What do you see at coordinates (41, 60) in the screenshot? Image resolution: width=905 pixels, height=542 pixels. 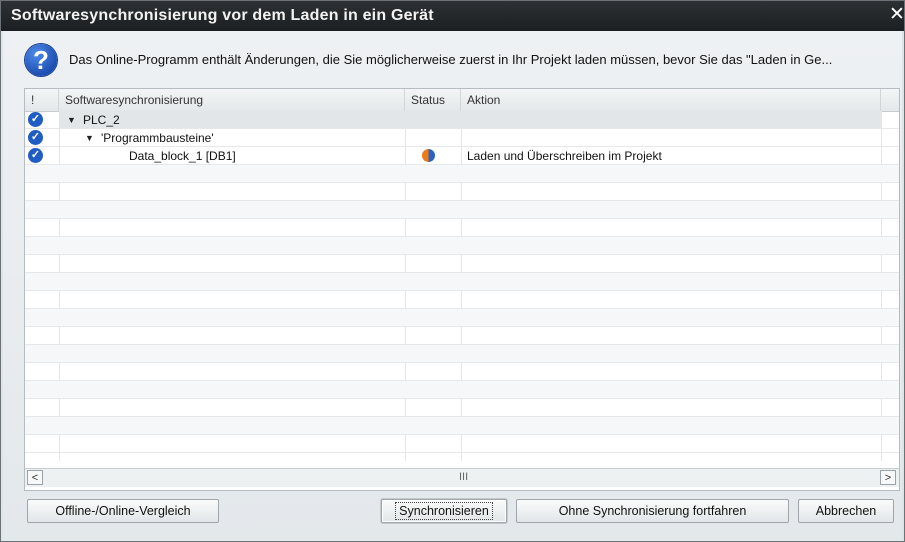 I see `question-icon: ?` at bounding box center [41, 60].